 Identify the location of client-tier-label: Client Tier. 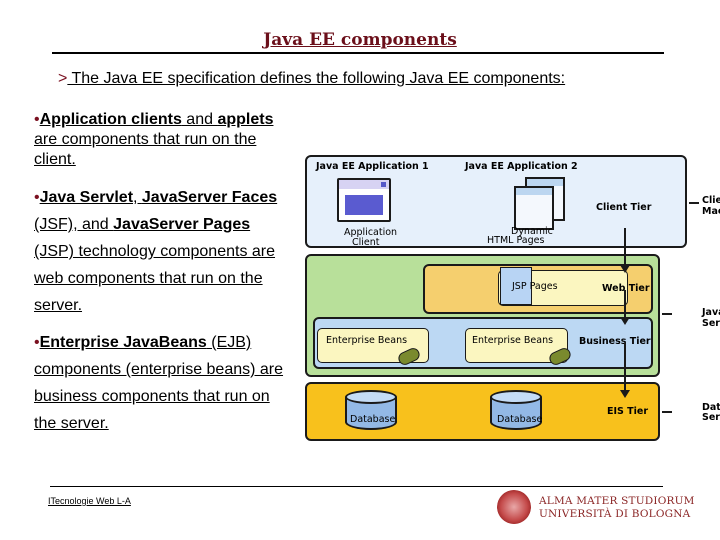
(624, 207).